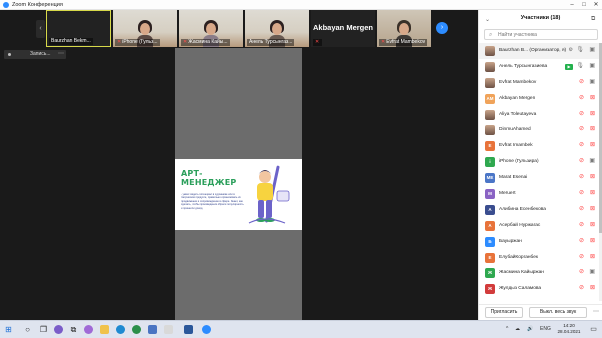 The height and width of the screenshot is (338, 602). What do you see at coordinates (73, 329) in the screenshot?
I see `widgets-icon: ⧉` at bounding box center [73, 329].